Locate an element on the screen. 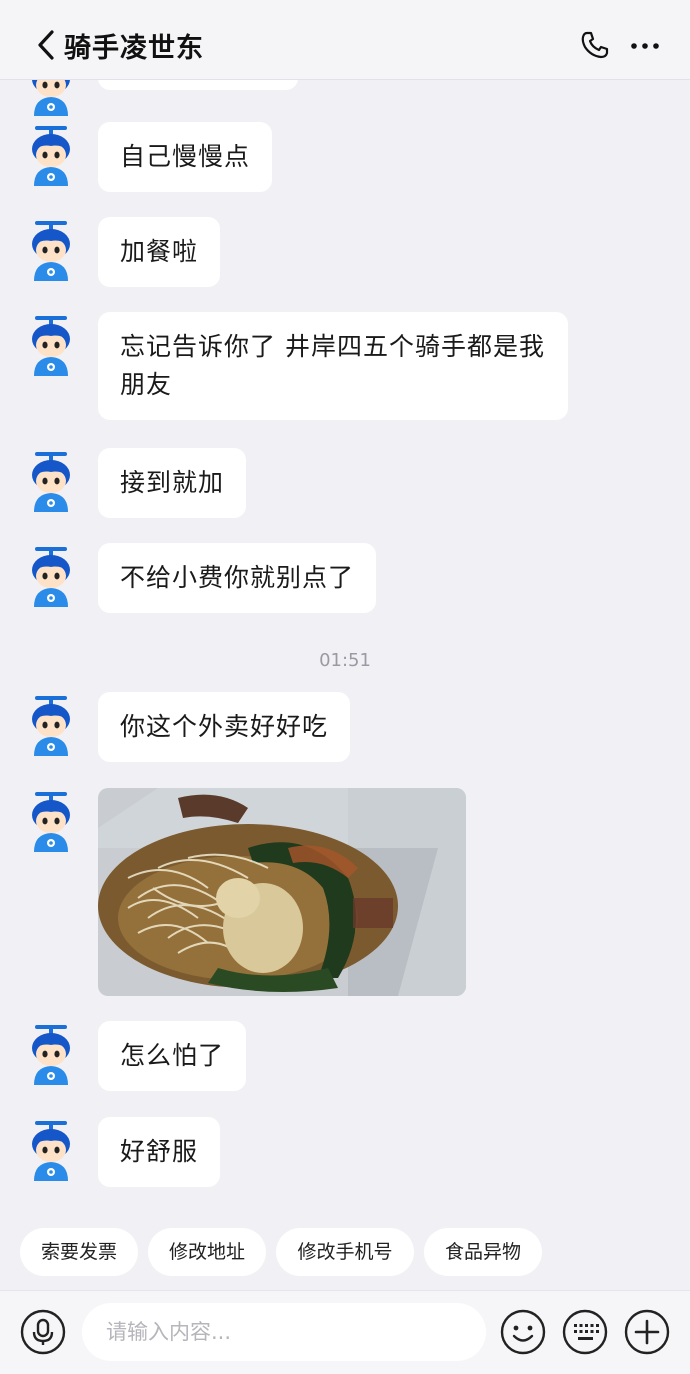  quick-reply-change-phone: 修改手机号 is located at coordinates (345, 1252).